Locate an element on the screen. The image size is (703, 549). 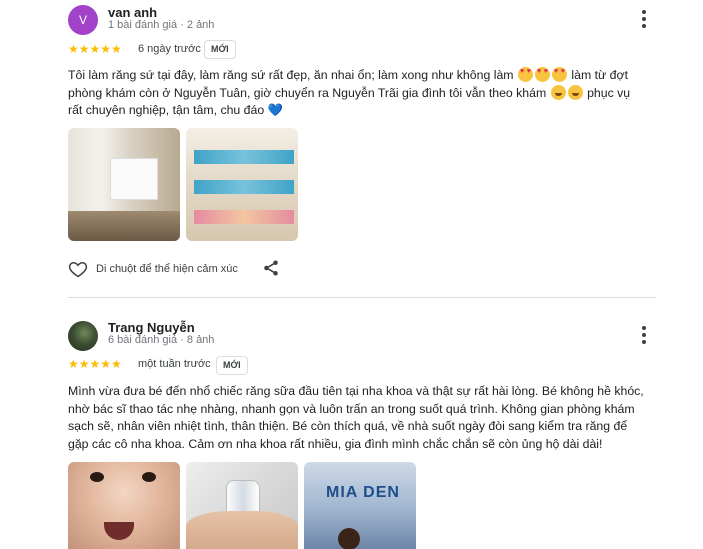
review-text-part: phục vụ is located at coordinates (607, 92).